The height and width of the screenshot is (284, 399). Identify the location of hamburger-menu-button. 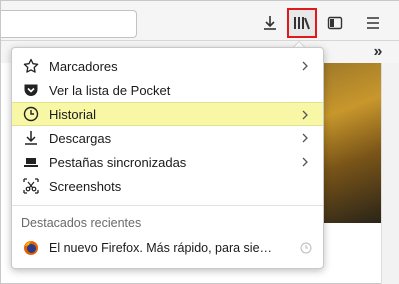
(373, 23).